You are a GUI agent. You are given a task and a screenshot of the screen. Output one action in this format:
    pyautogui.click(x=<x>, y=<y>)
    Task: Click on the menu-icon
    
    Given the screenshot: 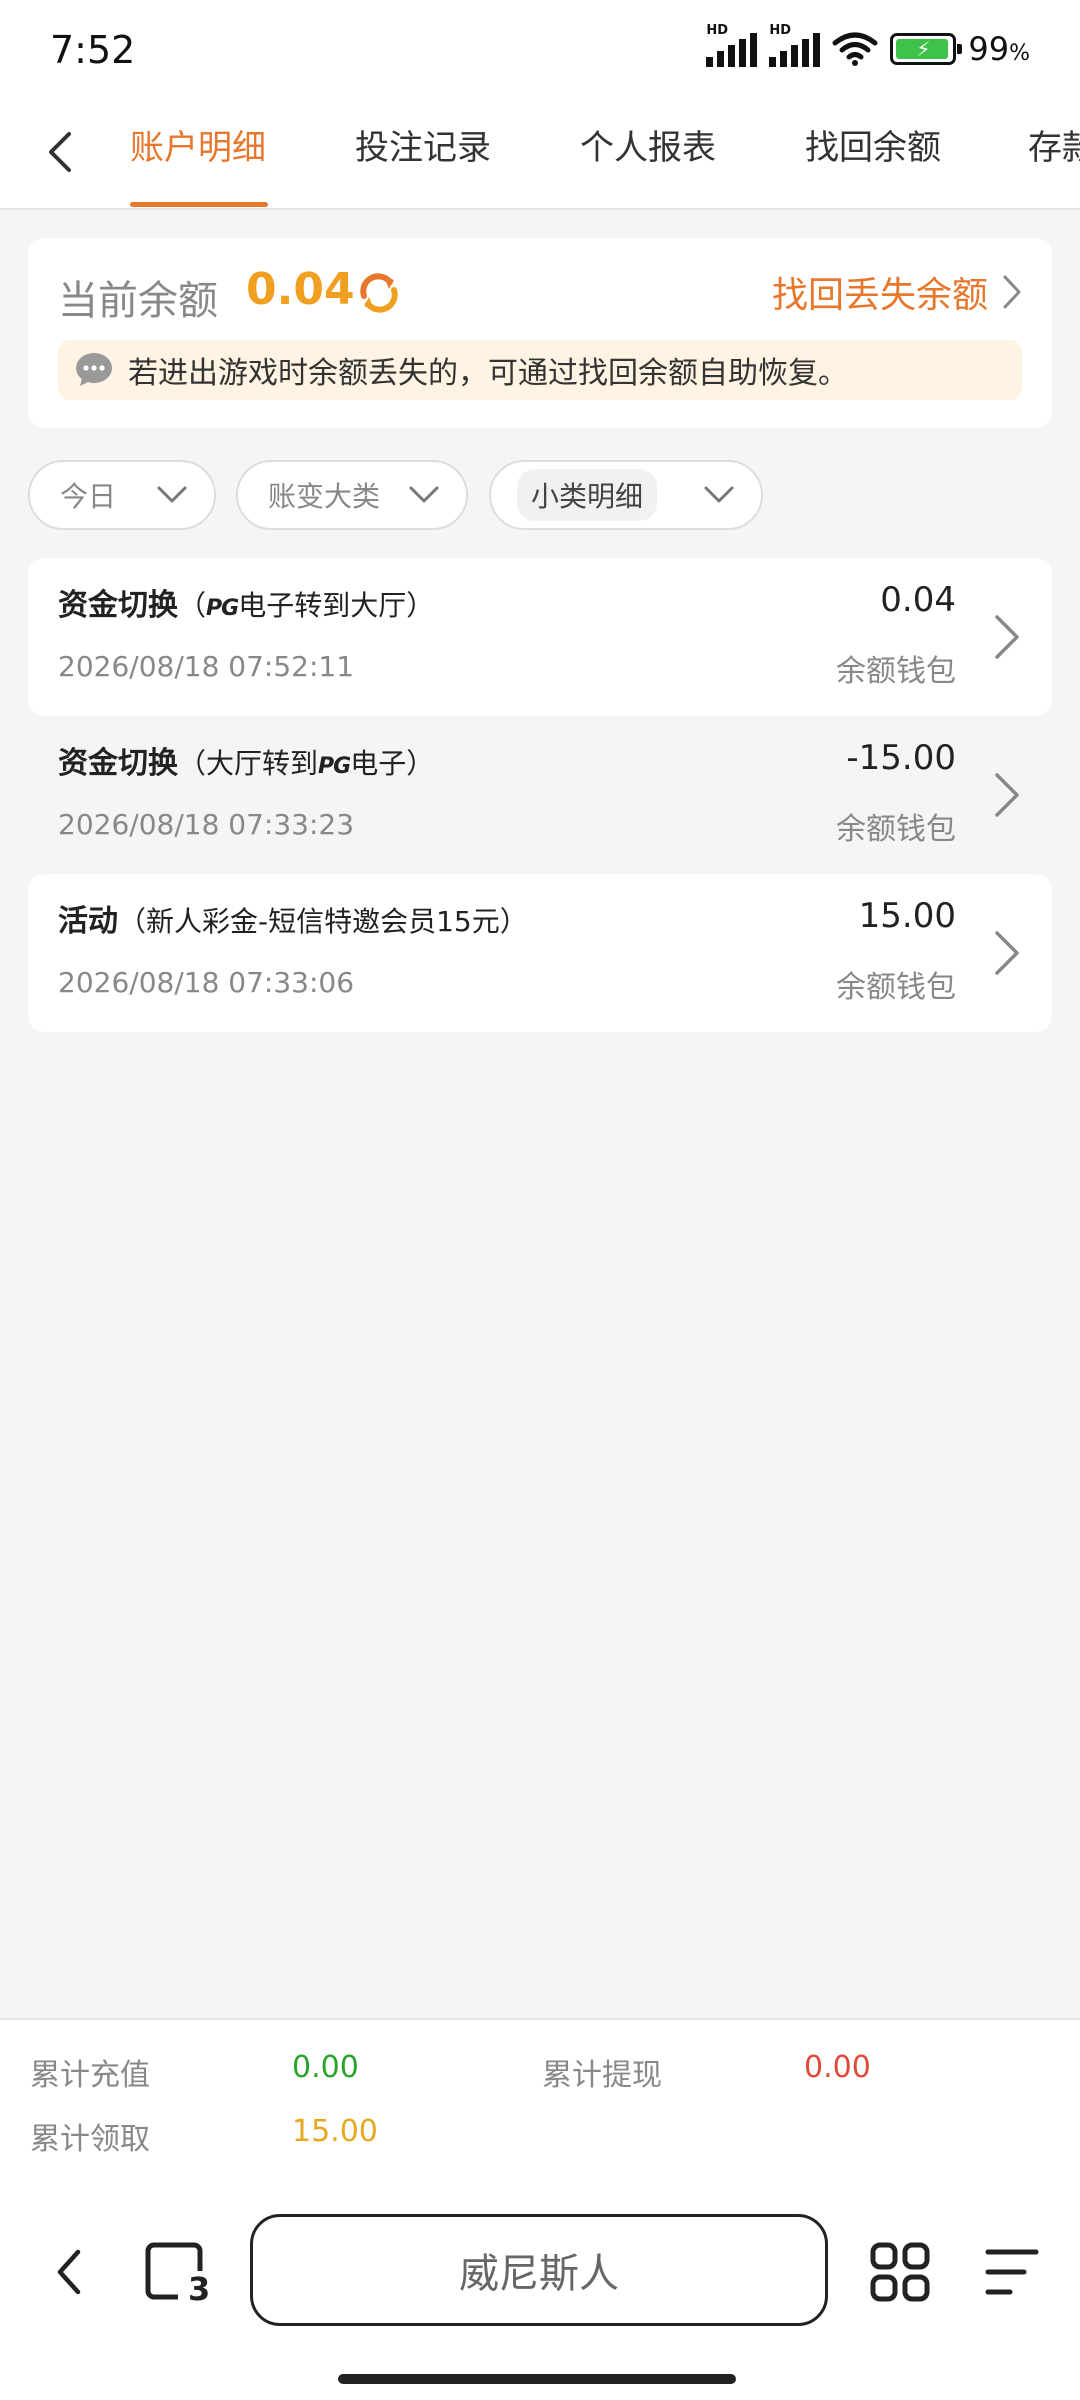 What is the action you would take?
    pyautogui.click(x=1012, y=2272)
    